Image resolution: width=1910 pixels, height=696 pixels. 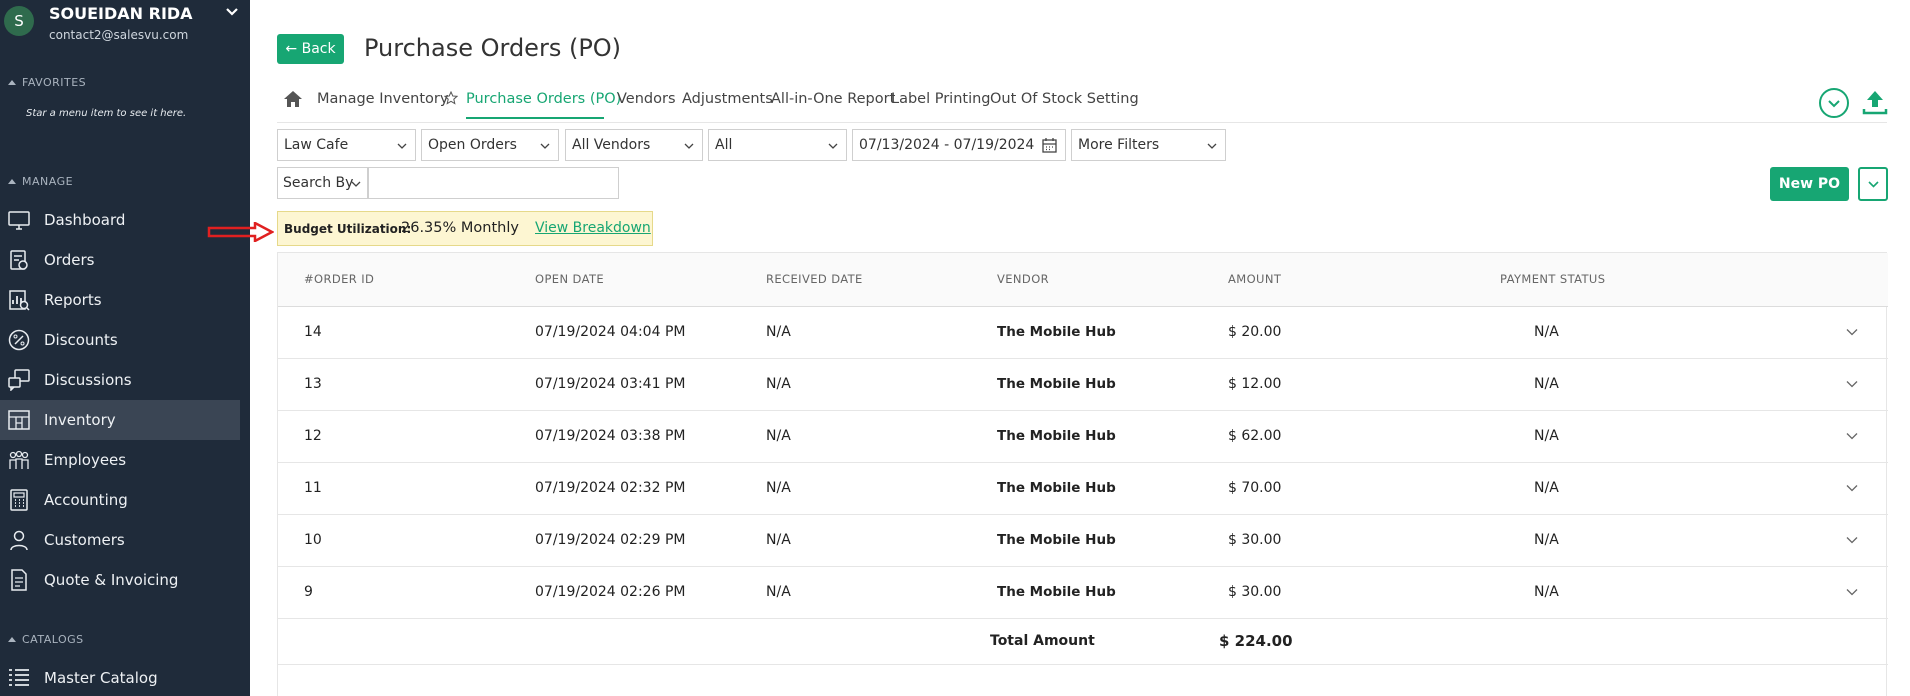 What do you see at coordinates (19, 220) in the screenshot?
I see `monitor-icon` at bounding box center [19, 220].